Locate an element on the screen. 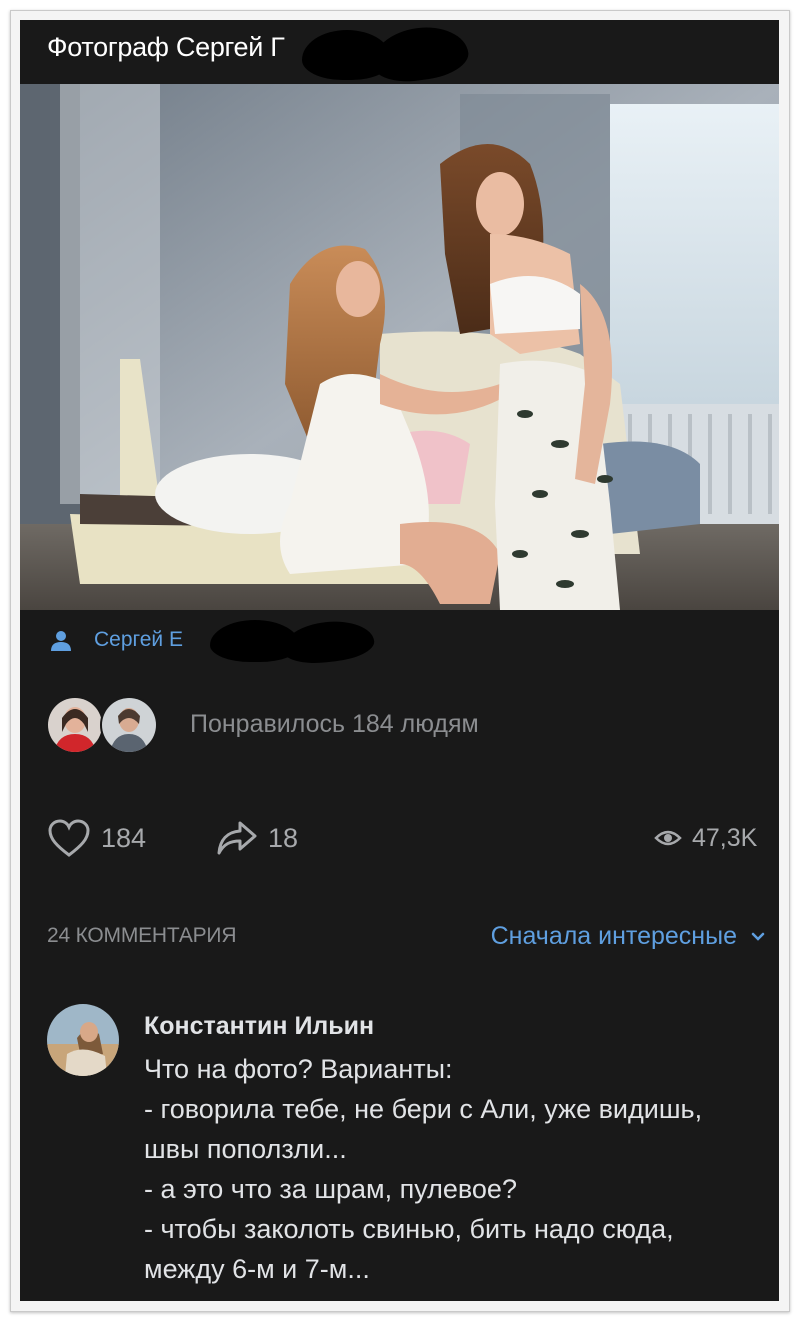  comment-text-line: - а это что за шрам, пулевое? is located at coordinates (330, 1189).